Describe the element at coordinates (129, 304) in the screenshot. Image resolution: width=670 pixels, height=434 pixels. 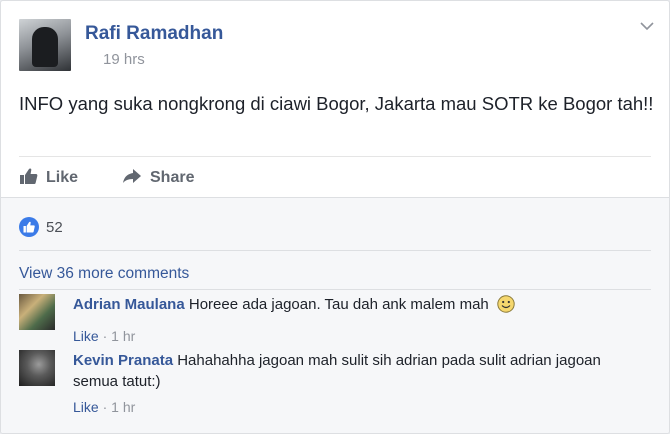
I see `commenter-name: Adrian Maulana` at that location.